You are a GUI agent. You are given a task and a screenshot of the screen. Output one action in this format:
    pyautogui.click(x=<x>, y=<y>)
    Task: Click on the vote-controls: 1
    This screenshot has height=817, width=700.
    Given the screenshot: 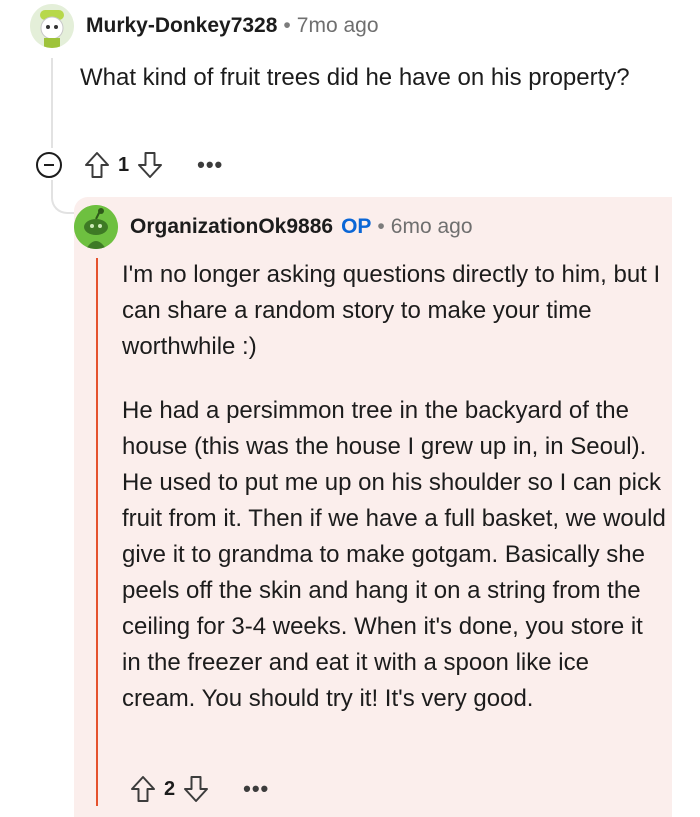 What is the action you would take?
    pyautogui.click(x=123, y=165)
    